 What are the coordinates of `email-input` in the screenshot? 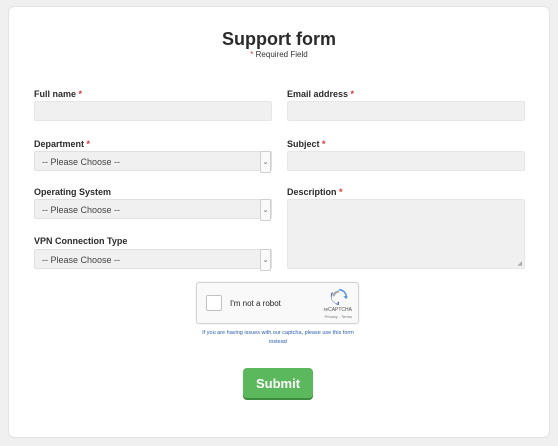 It's located at (406, 111).